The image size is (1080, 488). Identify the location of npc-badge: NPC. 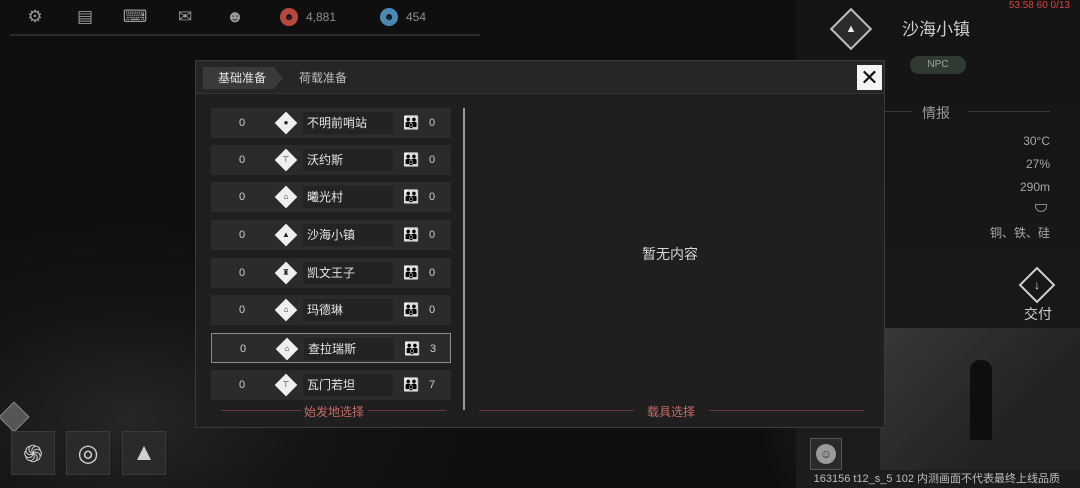
(938, 65).